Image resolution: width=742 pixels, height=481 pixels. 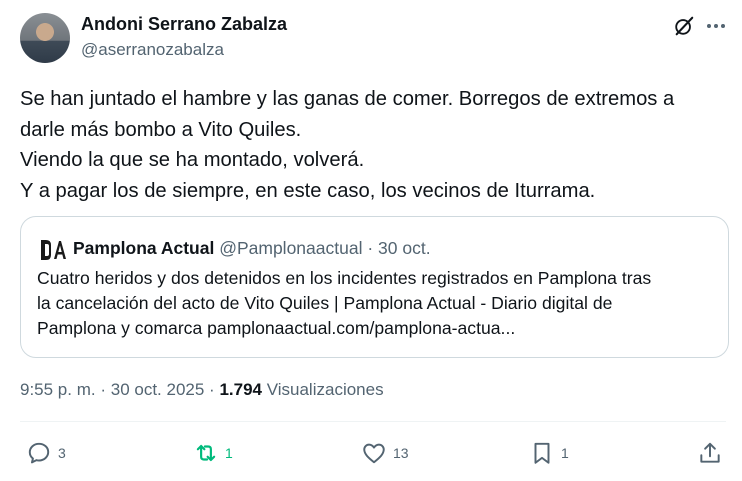 I want to click on retweet-count: 1, so click(x=229, y=453).